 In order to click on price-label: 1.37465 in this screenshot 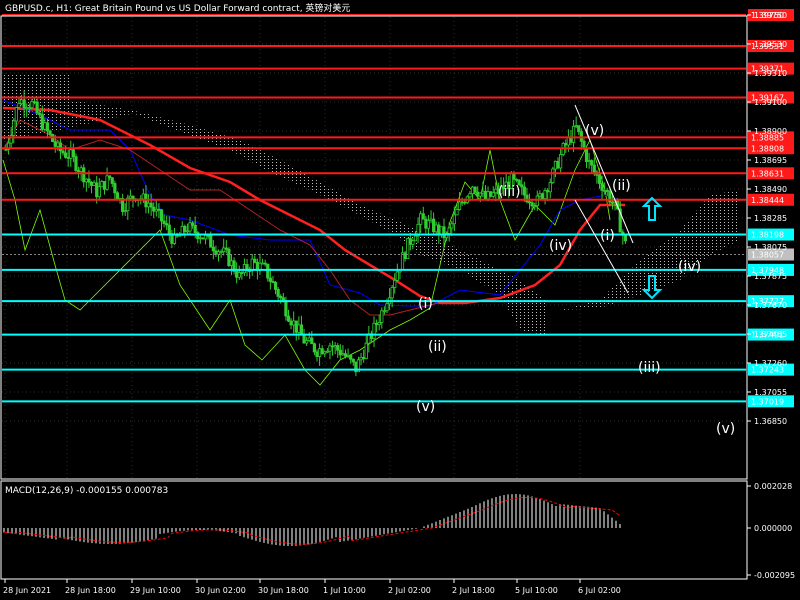, I will do `click(770, 334)`.